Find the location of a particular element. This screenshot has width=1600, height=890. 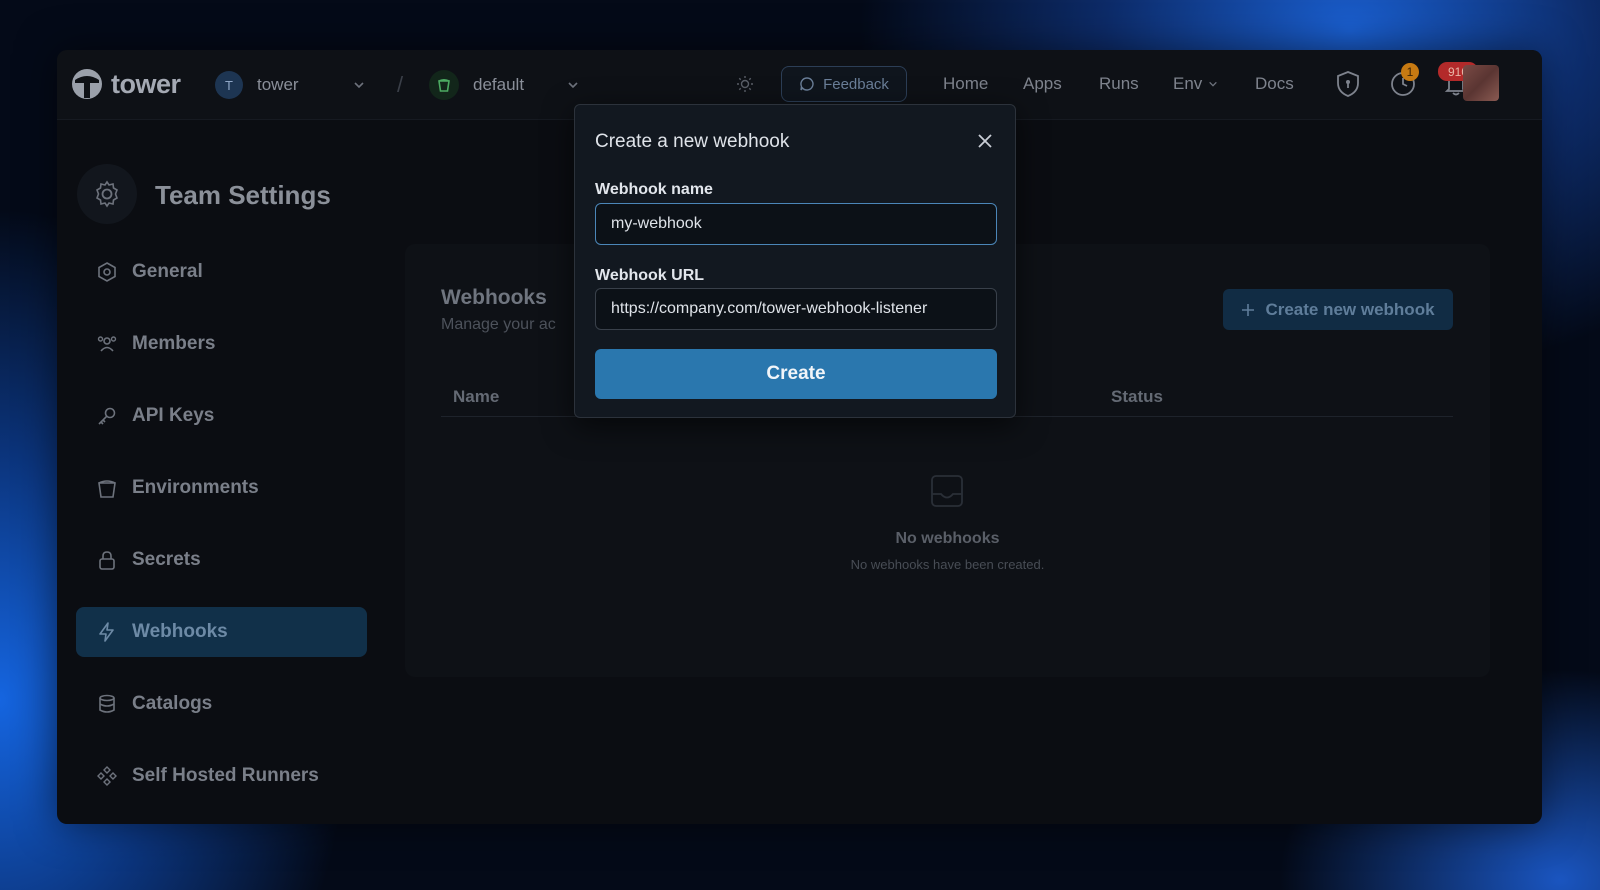

nav-env-label: Env is located at coordinates (1188, 83).